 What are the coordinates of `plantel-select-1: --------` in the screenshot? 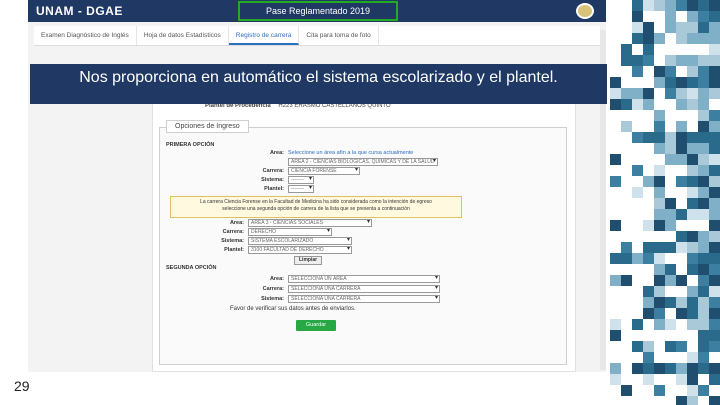 It's located at (301, 189).